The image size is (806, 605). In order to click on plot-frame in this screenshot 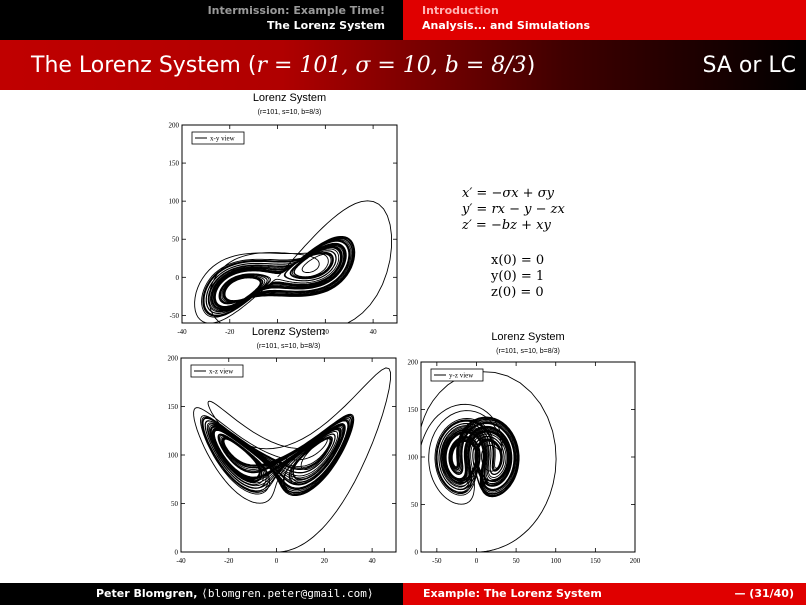, I will do `click(528, 457)`.